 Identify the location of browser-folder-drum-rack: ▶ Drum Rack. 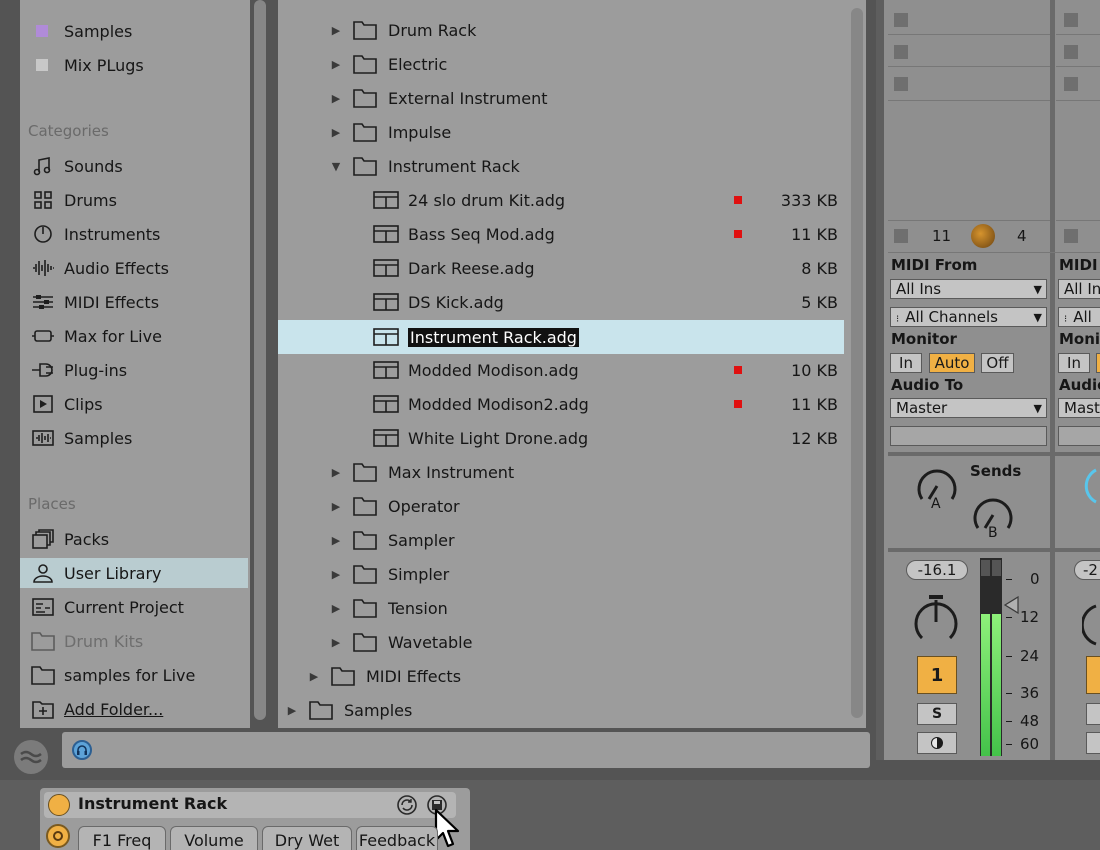
(561, 30).